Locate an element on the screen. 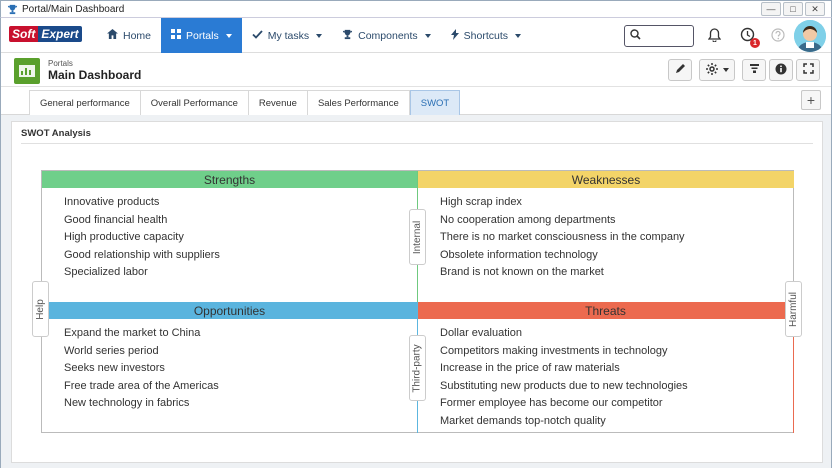 The height and width of the screenshot is (468, 832). add-tab-button: + is located at coordinates (811, 100).